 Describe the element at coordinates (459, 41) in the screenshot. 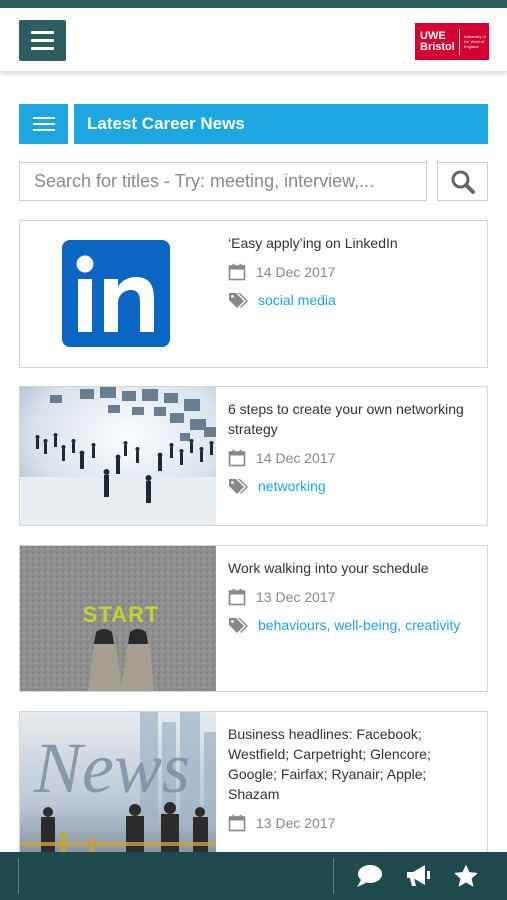

I see `logo-divider` at that location.